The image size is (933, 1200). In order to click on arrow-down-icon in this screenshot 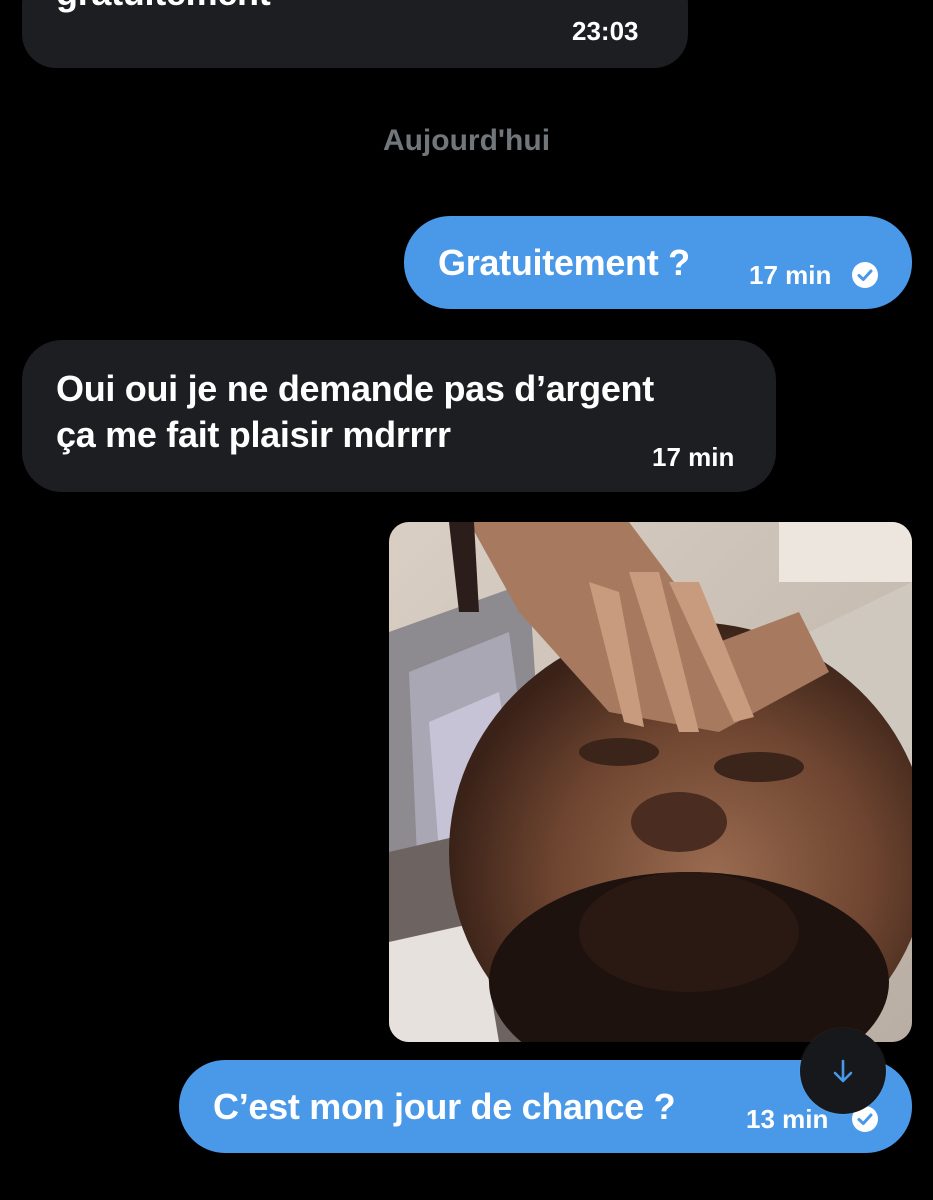, I will do `click(843, 1071)`.